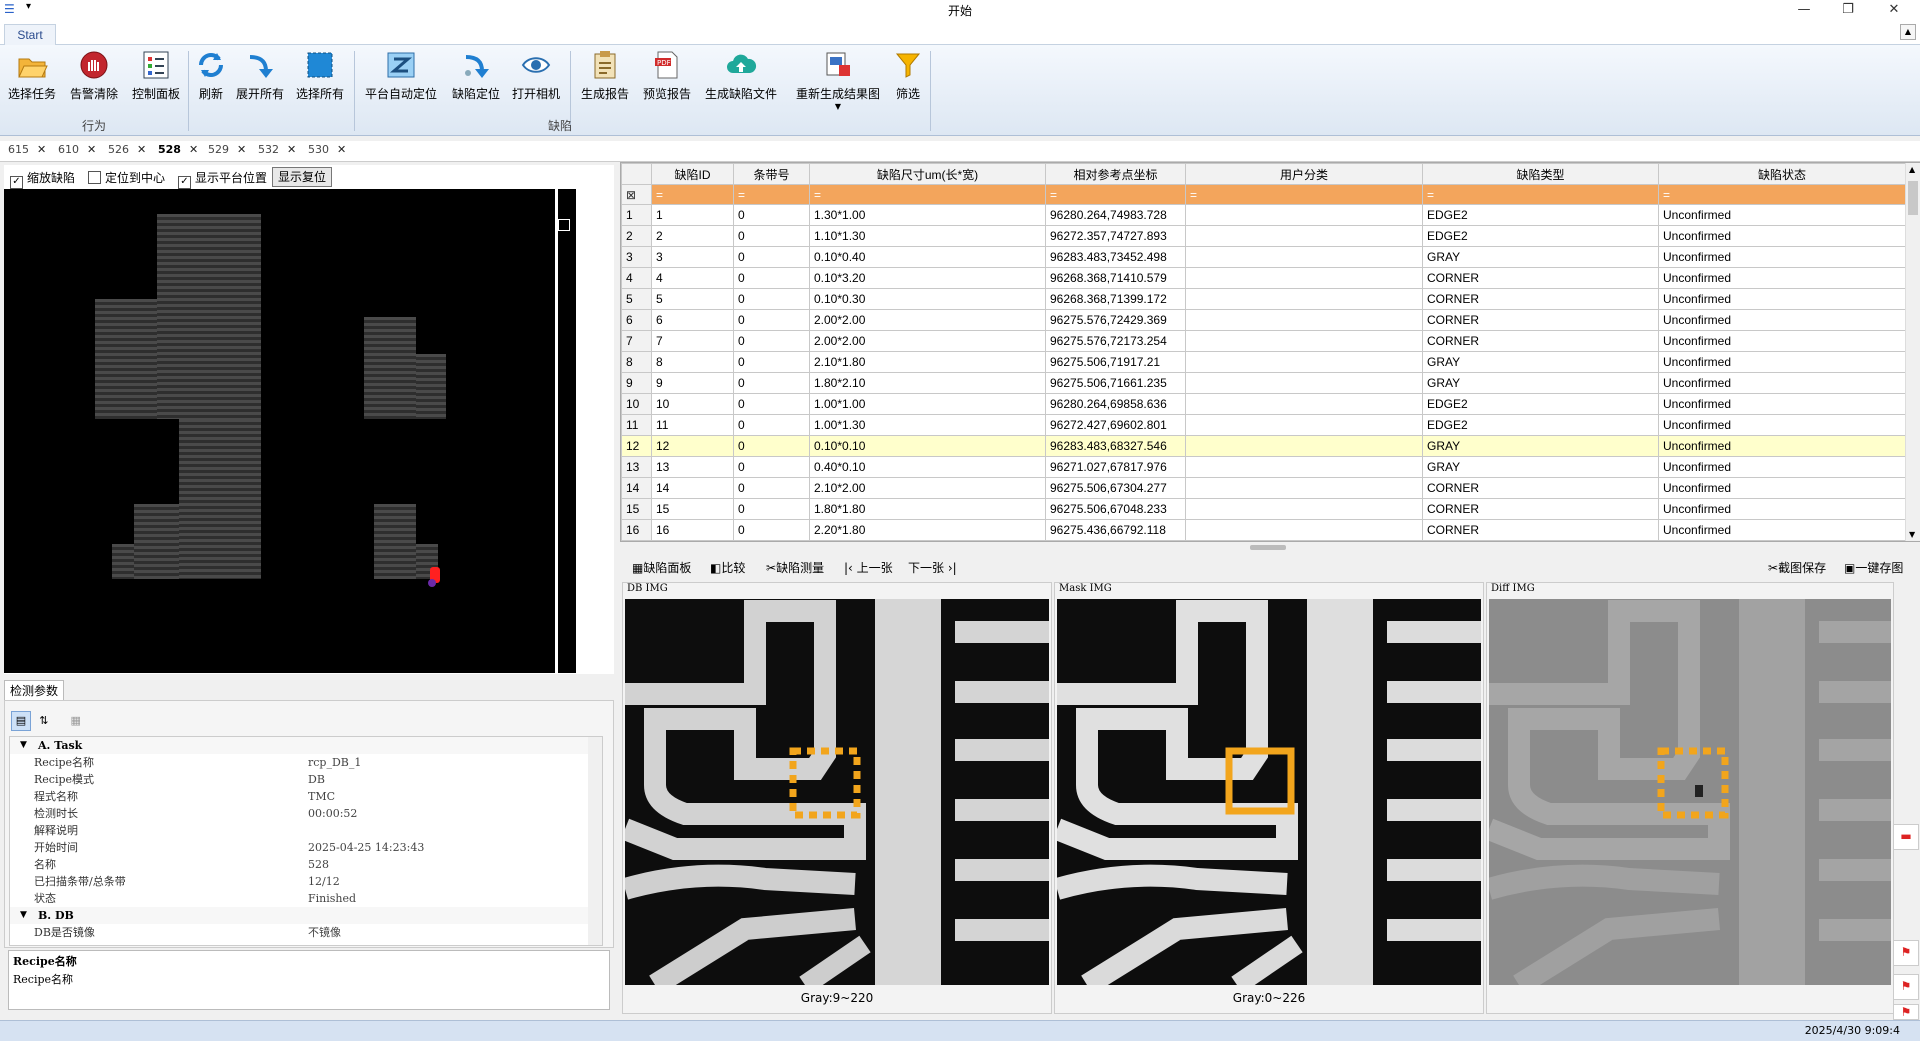 This screenshot has width=1920, height=1041. I want to click on doc-tab-610: 610 ✕, so click(77, 151).